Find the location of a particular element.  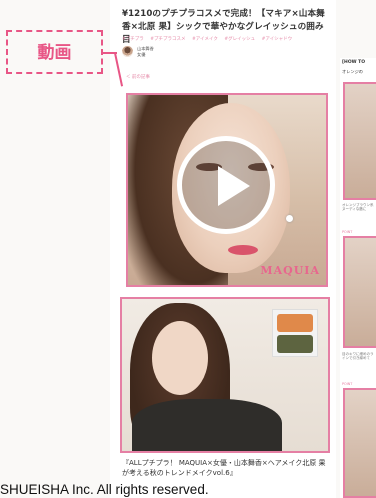

hero-lips is located at coordinates (243, 250).